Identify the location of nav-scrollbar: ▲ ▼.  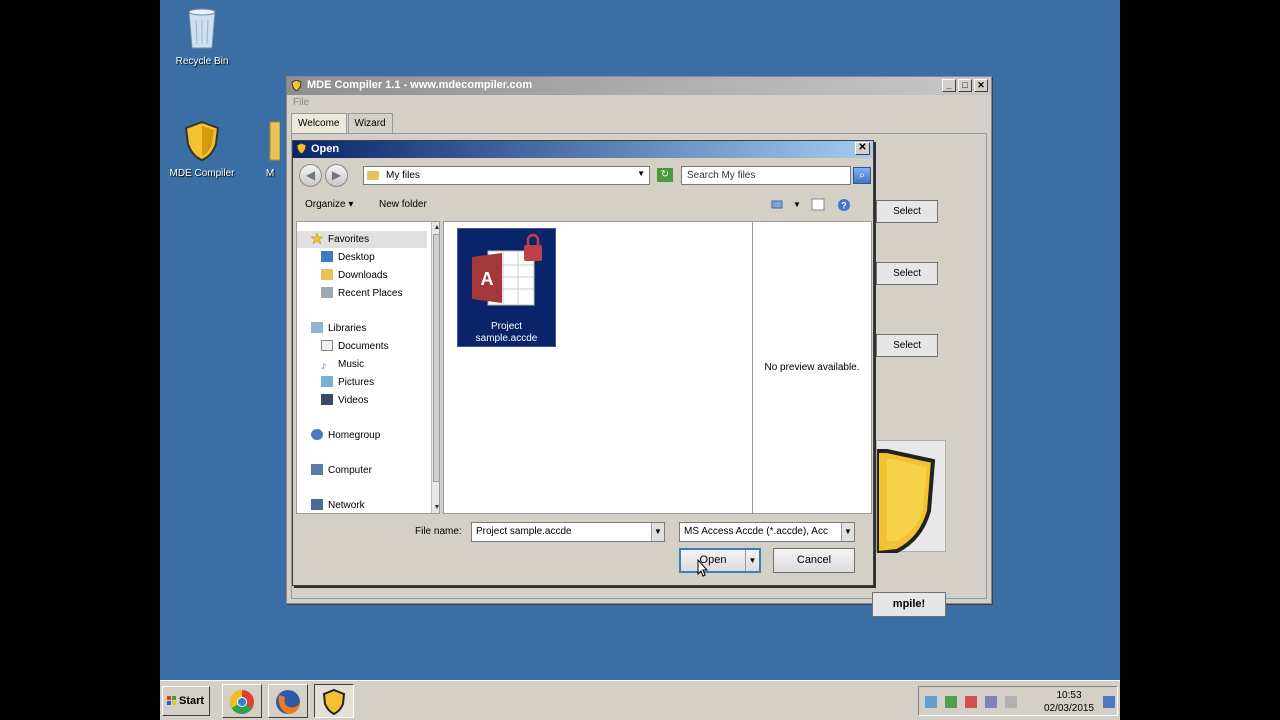
(435, 367).